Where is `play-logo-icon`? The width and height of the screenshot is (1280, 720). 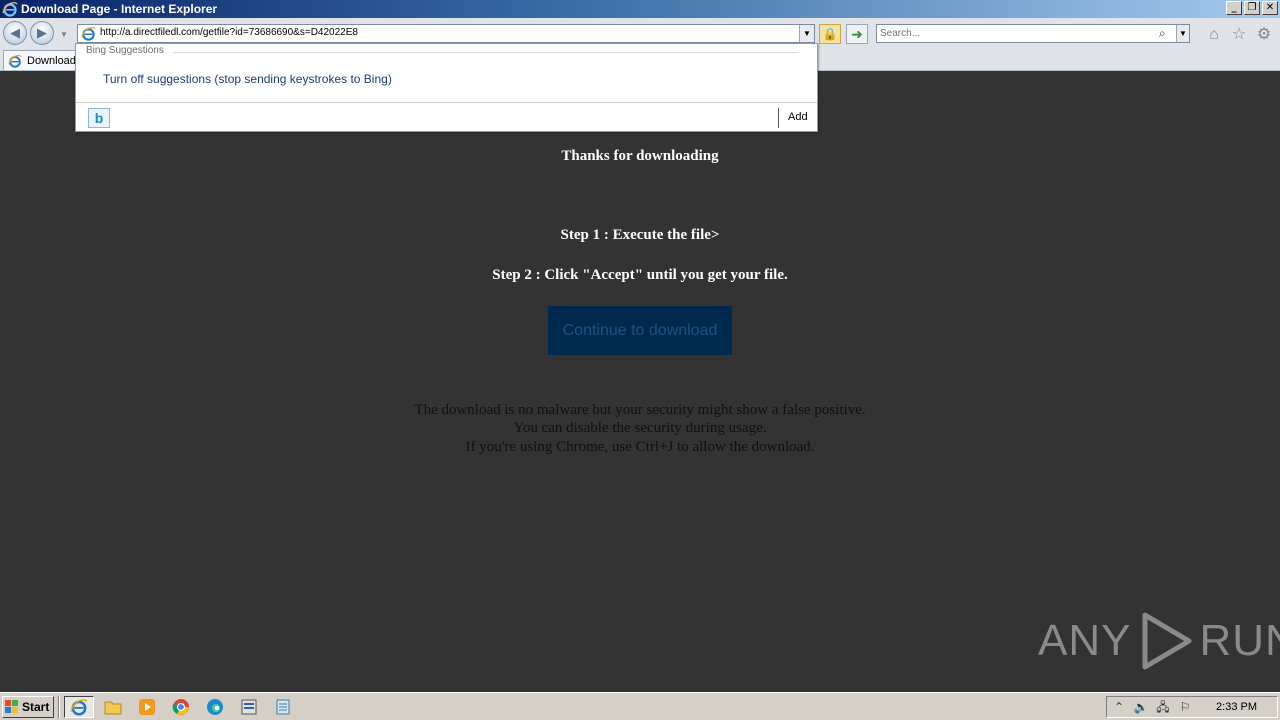
play-logo-icon is located at coordinates (1167, 641).